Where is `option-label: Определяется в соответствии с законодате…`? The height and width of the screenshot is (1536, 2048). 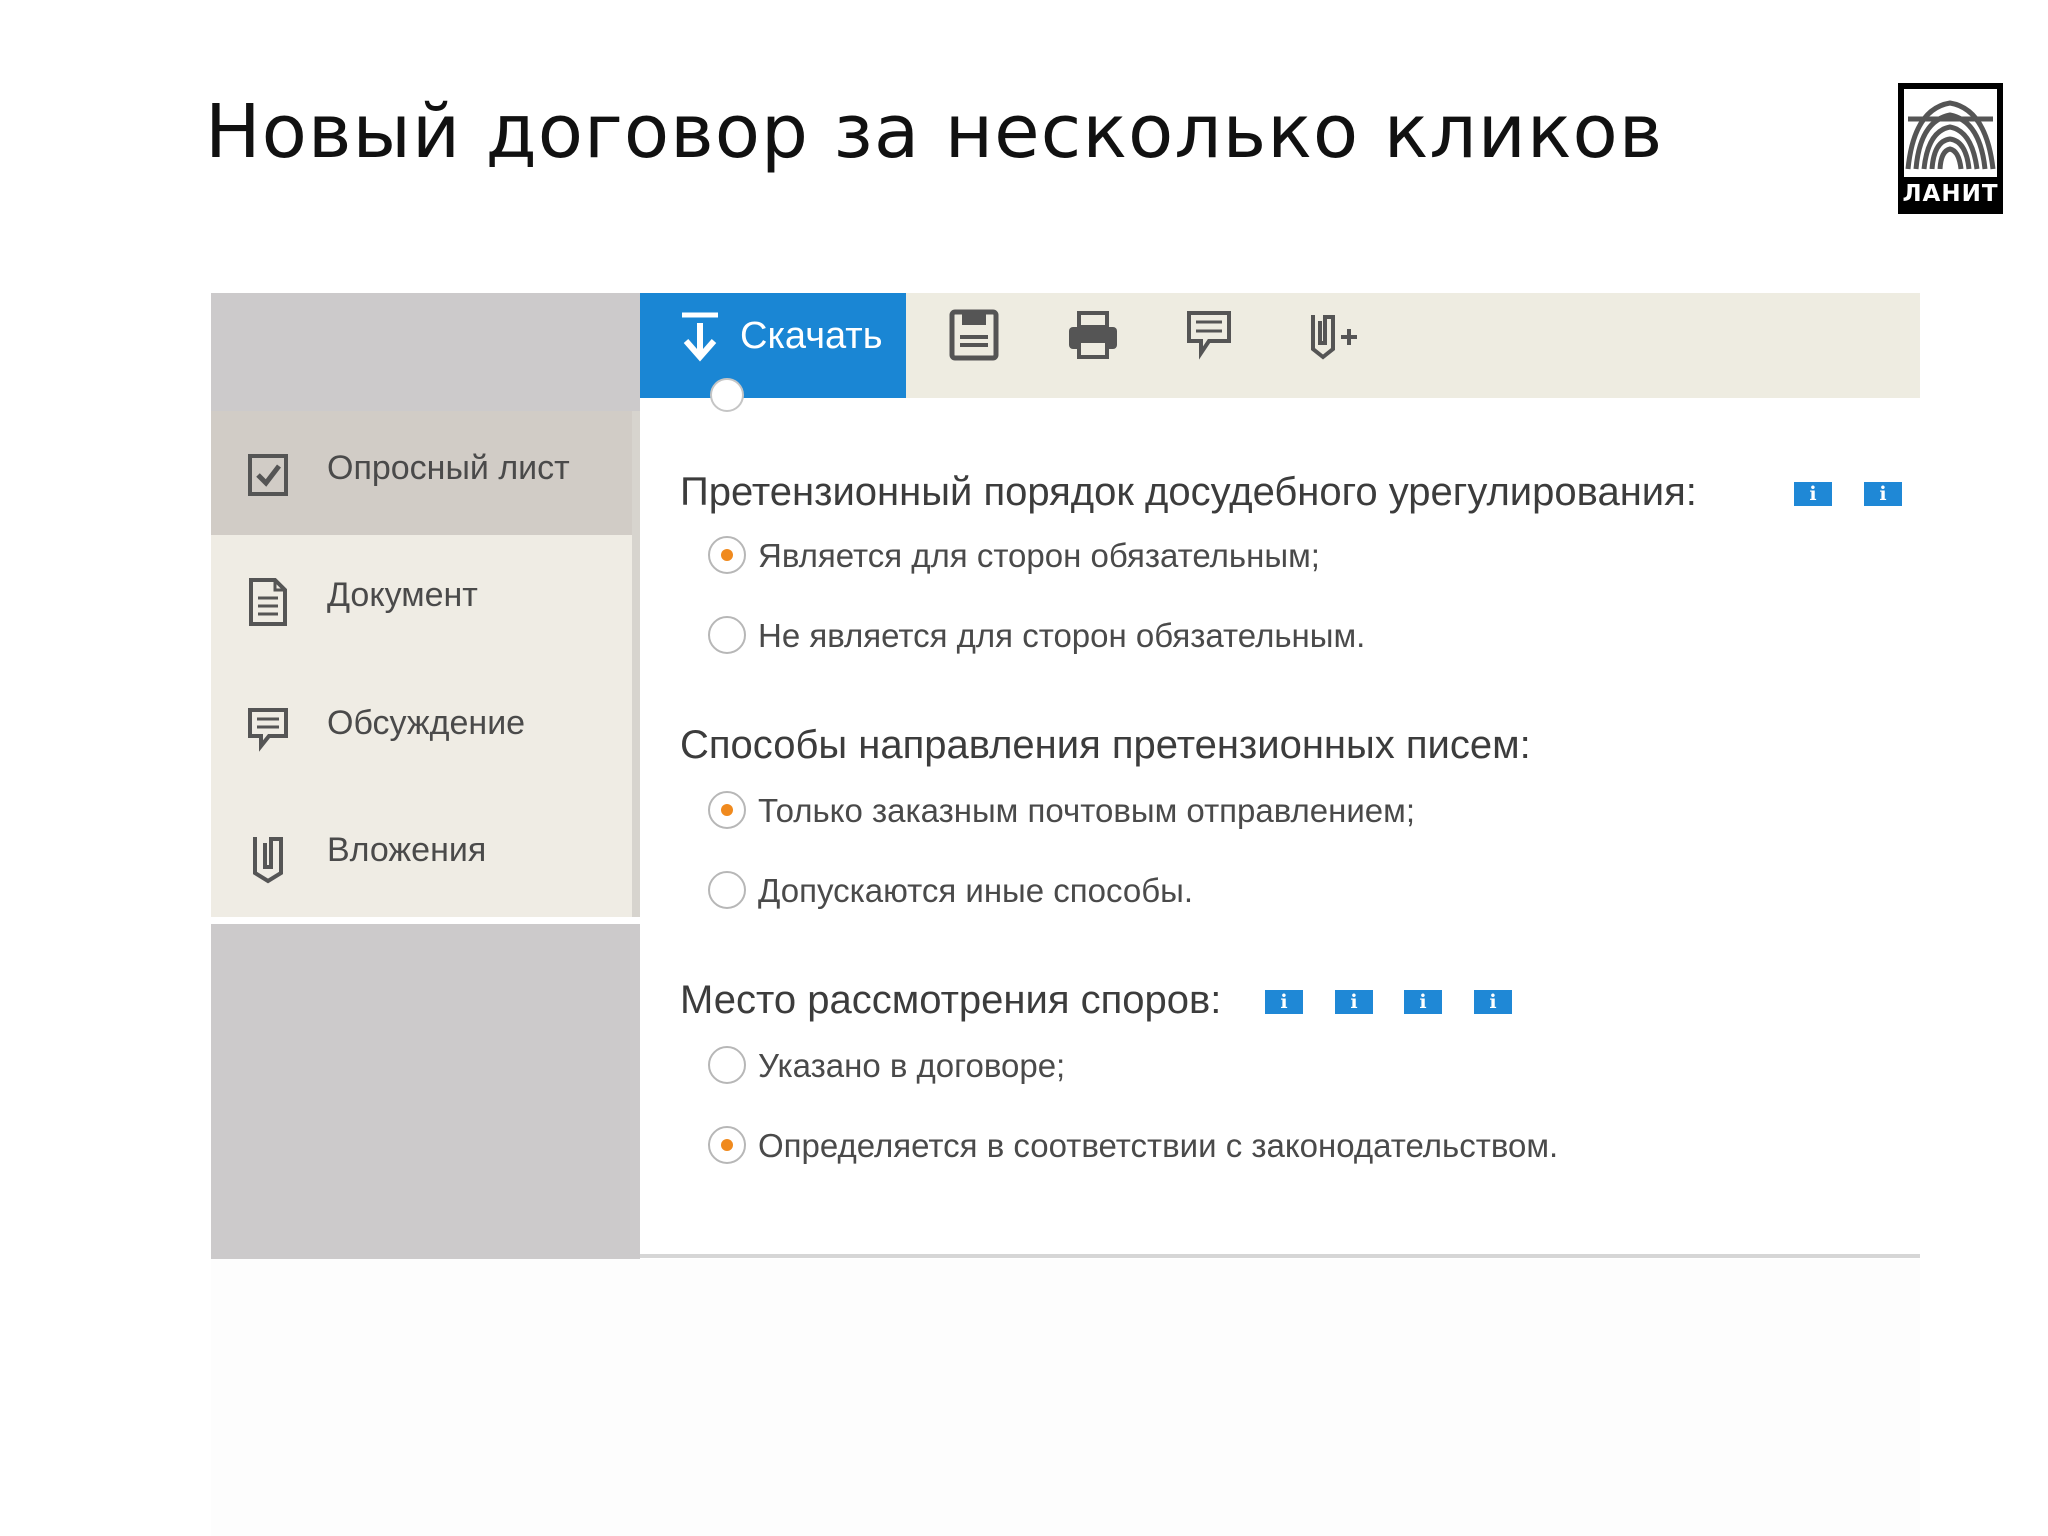
option-label: Определяется в соответствии с законодате… is located at coordinates (1158, 1145).